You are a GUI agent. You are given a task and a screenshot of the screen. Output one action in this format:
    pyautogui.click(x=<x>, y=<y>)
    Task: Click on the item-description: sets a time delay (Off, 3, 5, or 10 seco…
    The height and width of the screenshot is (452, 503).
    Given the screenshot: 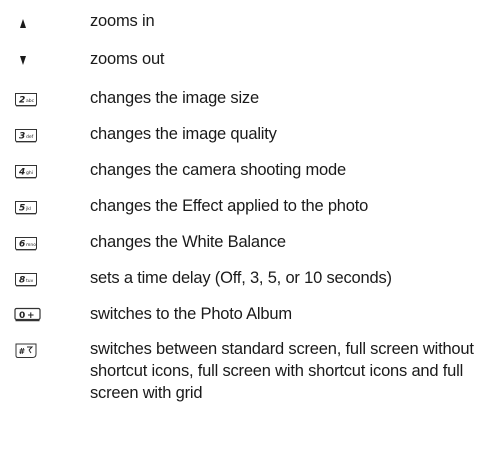 What is the action you would take?
    pyautogui.click(x=241, y=278)
    